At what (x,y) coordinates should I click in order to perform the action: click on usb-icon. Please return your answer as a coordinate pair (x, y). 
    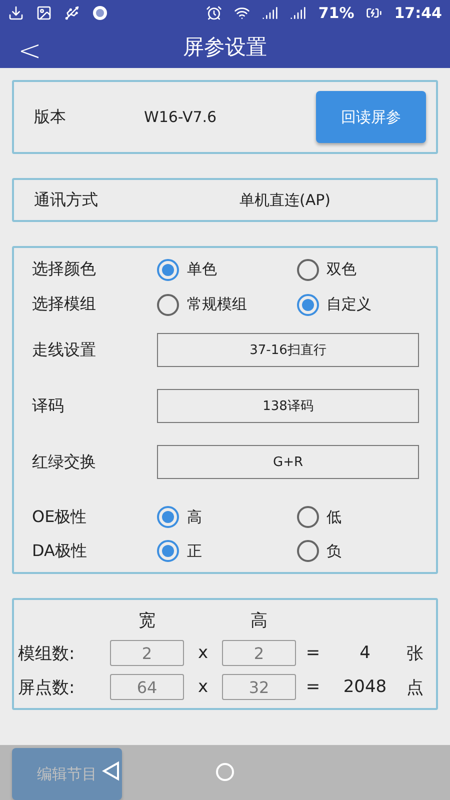
    Looking at the image, I should click on (72, 13).